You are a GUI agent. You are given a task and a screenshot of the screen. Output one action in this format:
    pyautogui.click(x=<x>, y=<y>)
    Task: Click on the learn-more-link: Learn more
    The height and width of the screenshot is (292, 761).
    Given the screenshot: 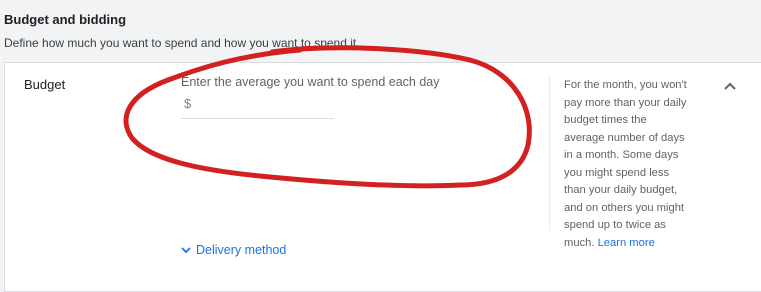 What is the action you would take?
    pyautogui.click(x=626, y=243)
    